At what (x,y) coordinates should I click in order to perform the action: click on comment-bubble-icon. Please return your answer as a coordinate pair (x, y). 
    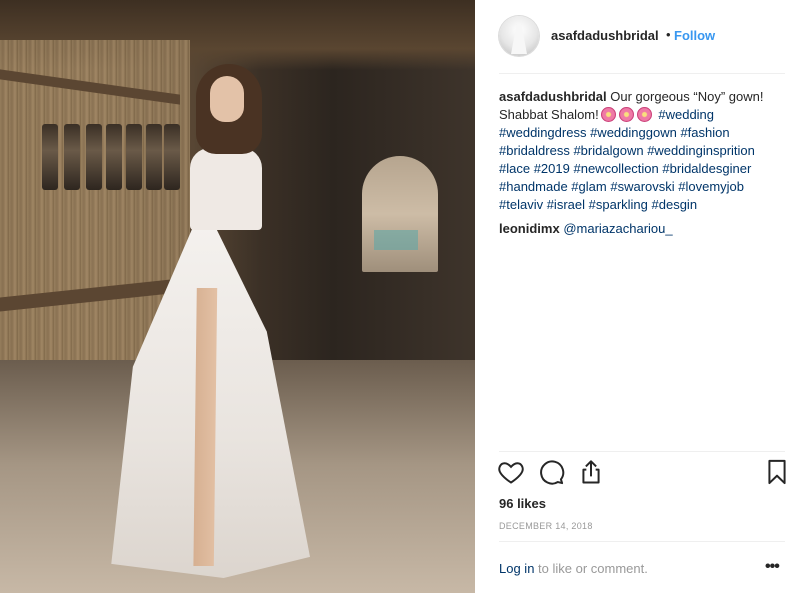
    Looking at the image, I should click on (551, 472).